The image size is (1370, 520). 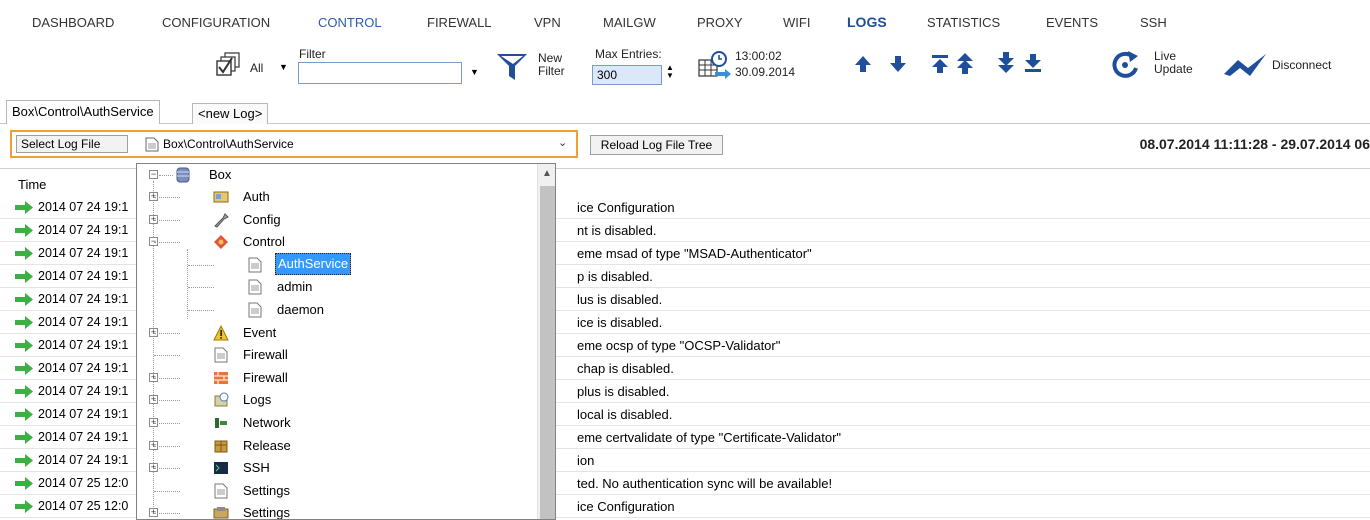 I want to click on live-update-button: Live Update, so click(x=1155, y=65).